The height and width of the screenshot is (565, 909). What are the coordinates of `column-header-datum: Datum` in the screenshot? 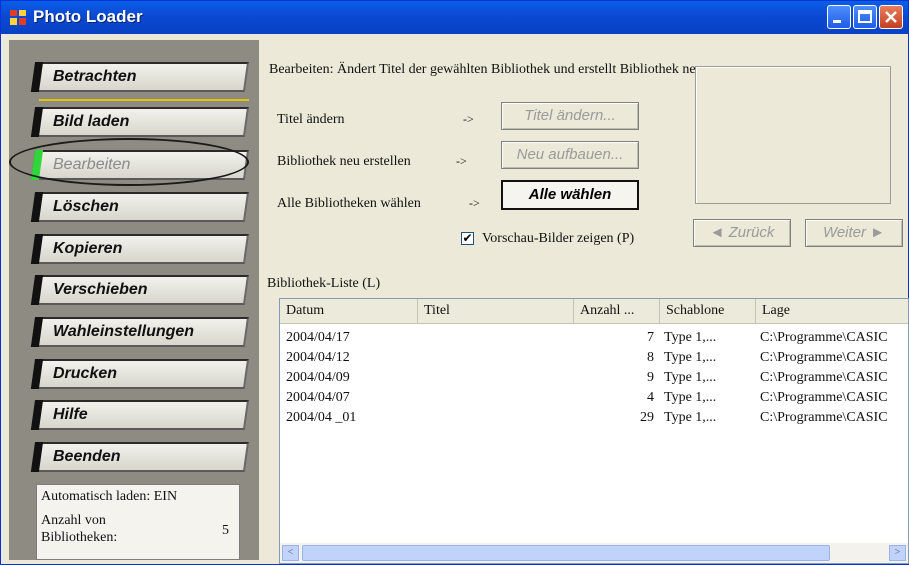 It's located at (349, 311).